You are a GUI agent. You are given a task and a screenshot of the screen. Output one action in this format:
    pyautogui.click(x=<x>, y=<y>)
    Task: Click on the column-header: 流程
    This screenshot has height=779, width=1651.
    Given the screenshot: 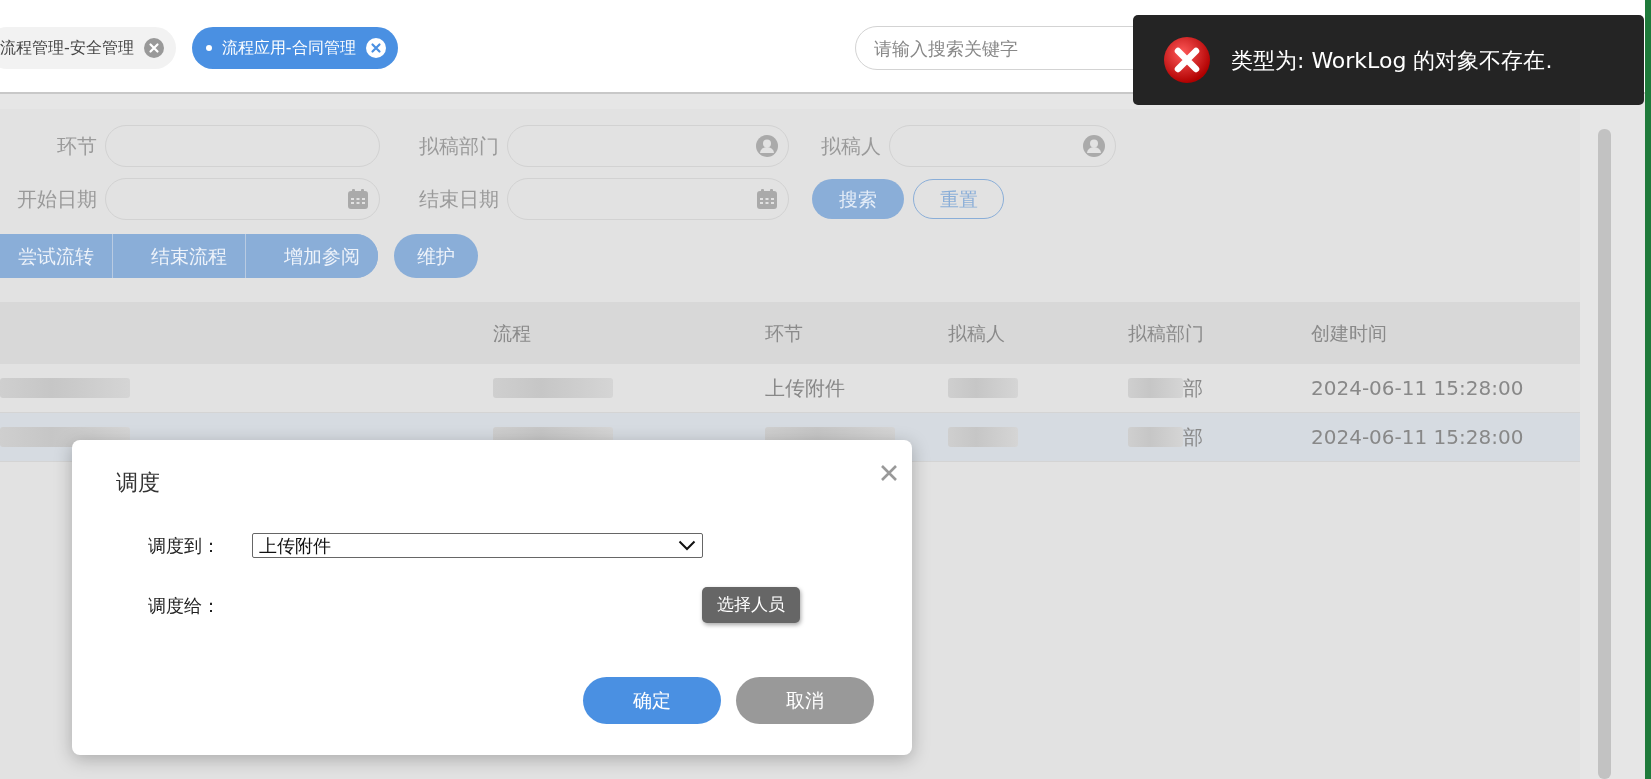 What is the action you would take?
    pyautogui.click(x=512, y=333)
    